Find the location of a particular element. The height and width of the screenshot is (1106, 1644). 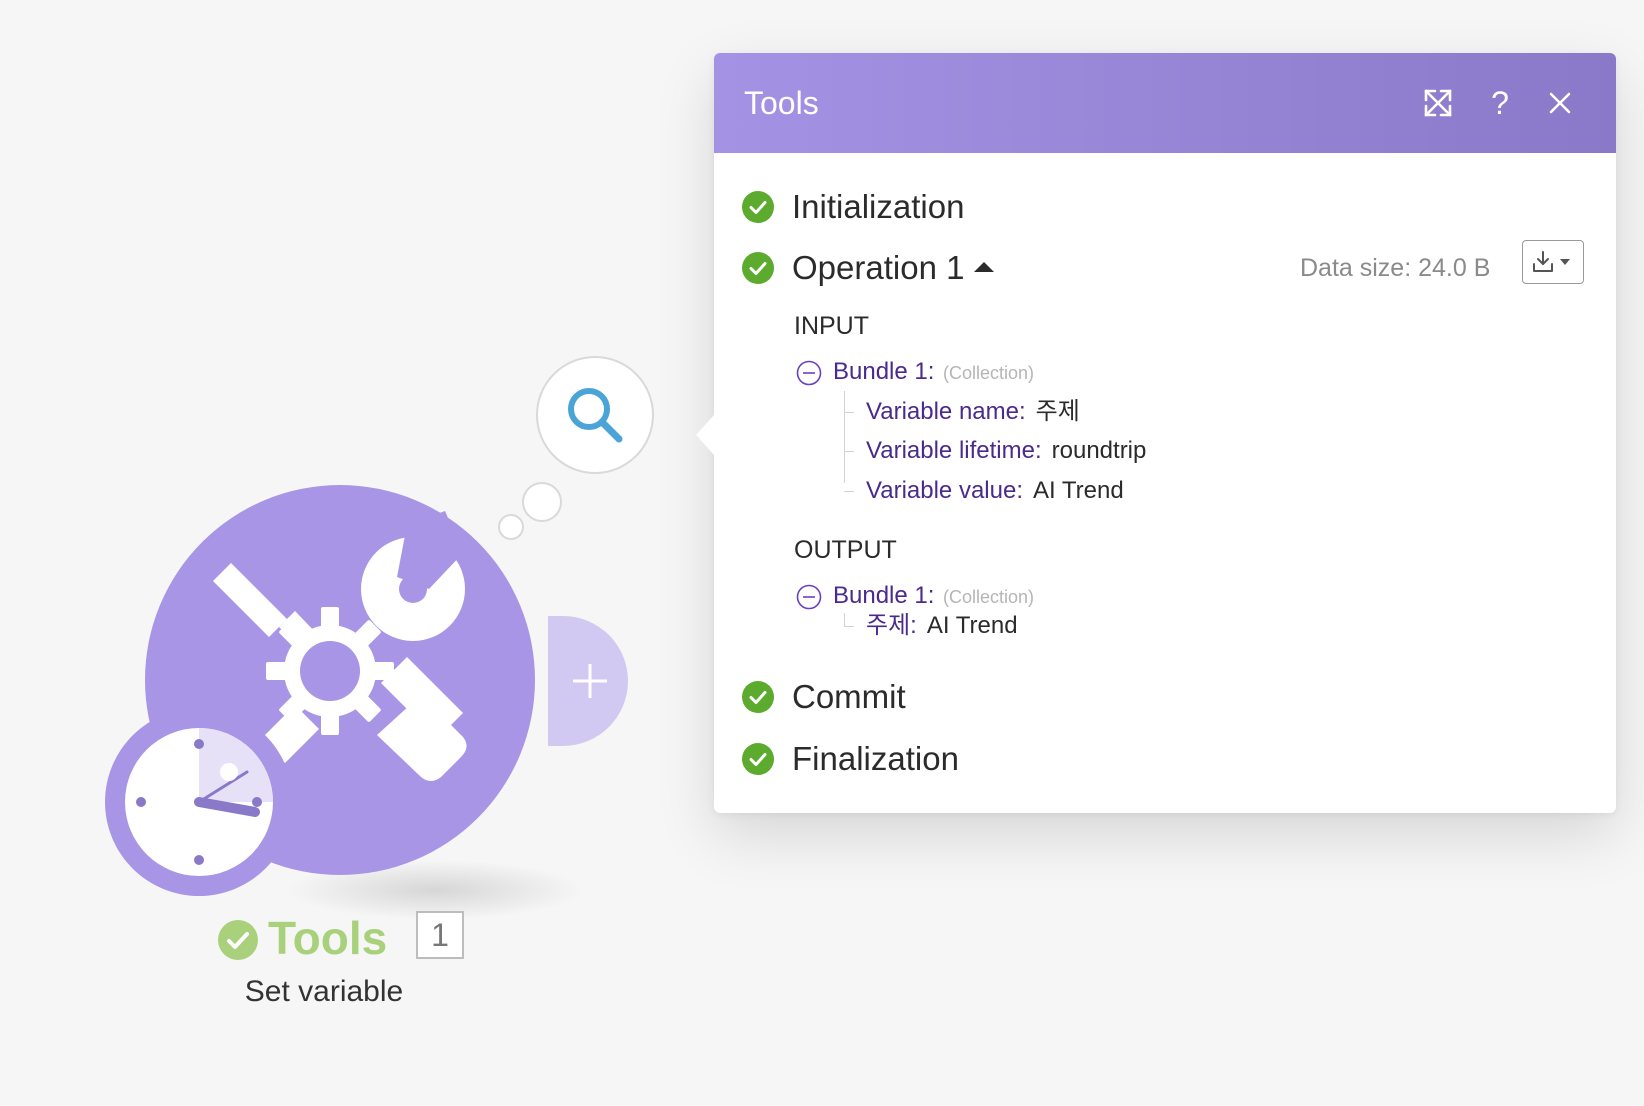

inspect-output-button is located at coordinates (595, 415).